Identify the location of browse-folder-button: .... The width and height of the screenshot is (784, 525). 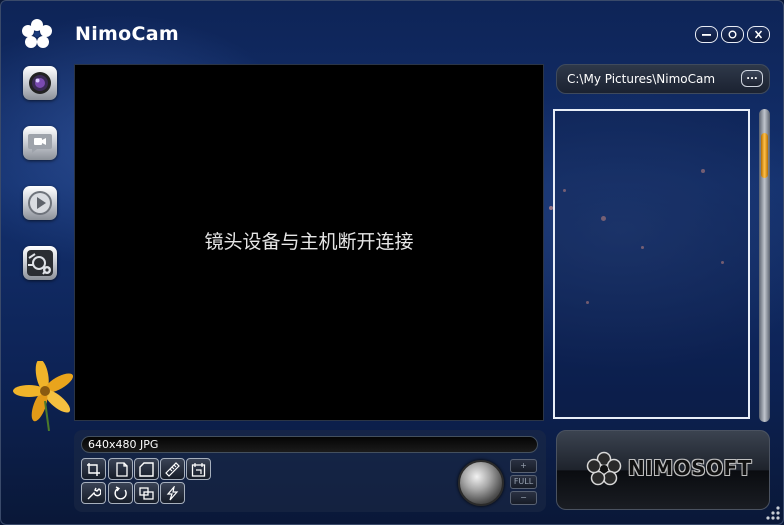
(752, 78).